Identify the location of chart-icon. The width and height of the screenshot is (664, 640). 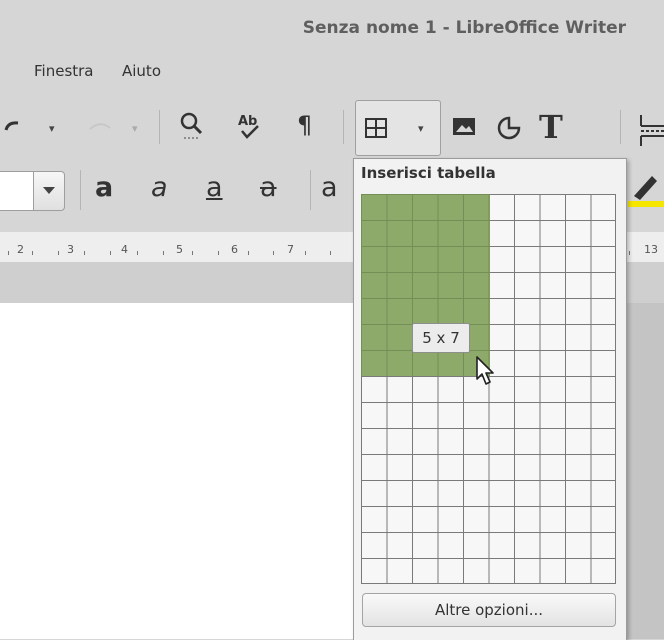
(509, 128).